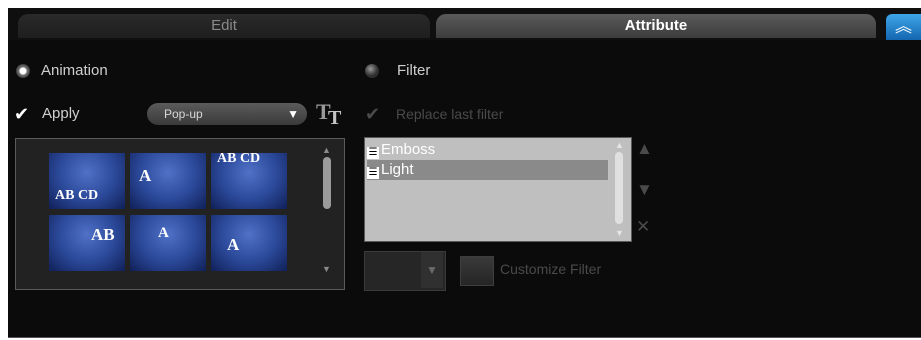 The image size is (921, 340). What do you see at coordinates (327, 183) in the screenshot?
I see `animation-scrollbar-thumb` at bounding box center [327, 183].